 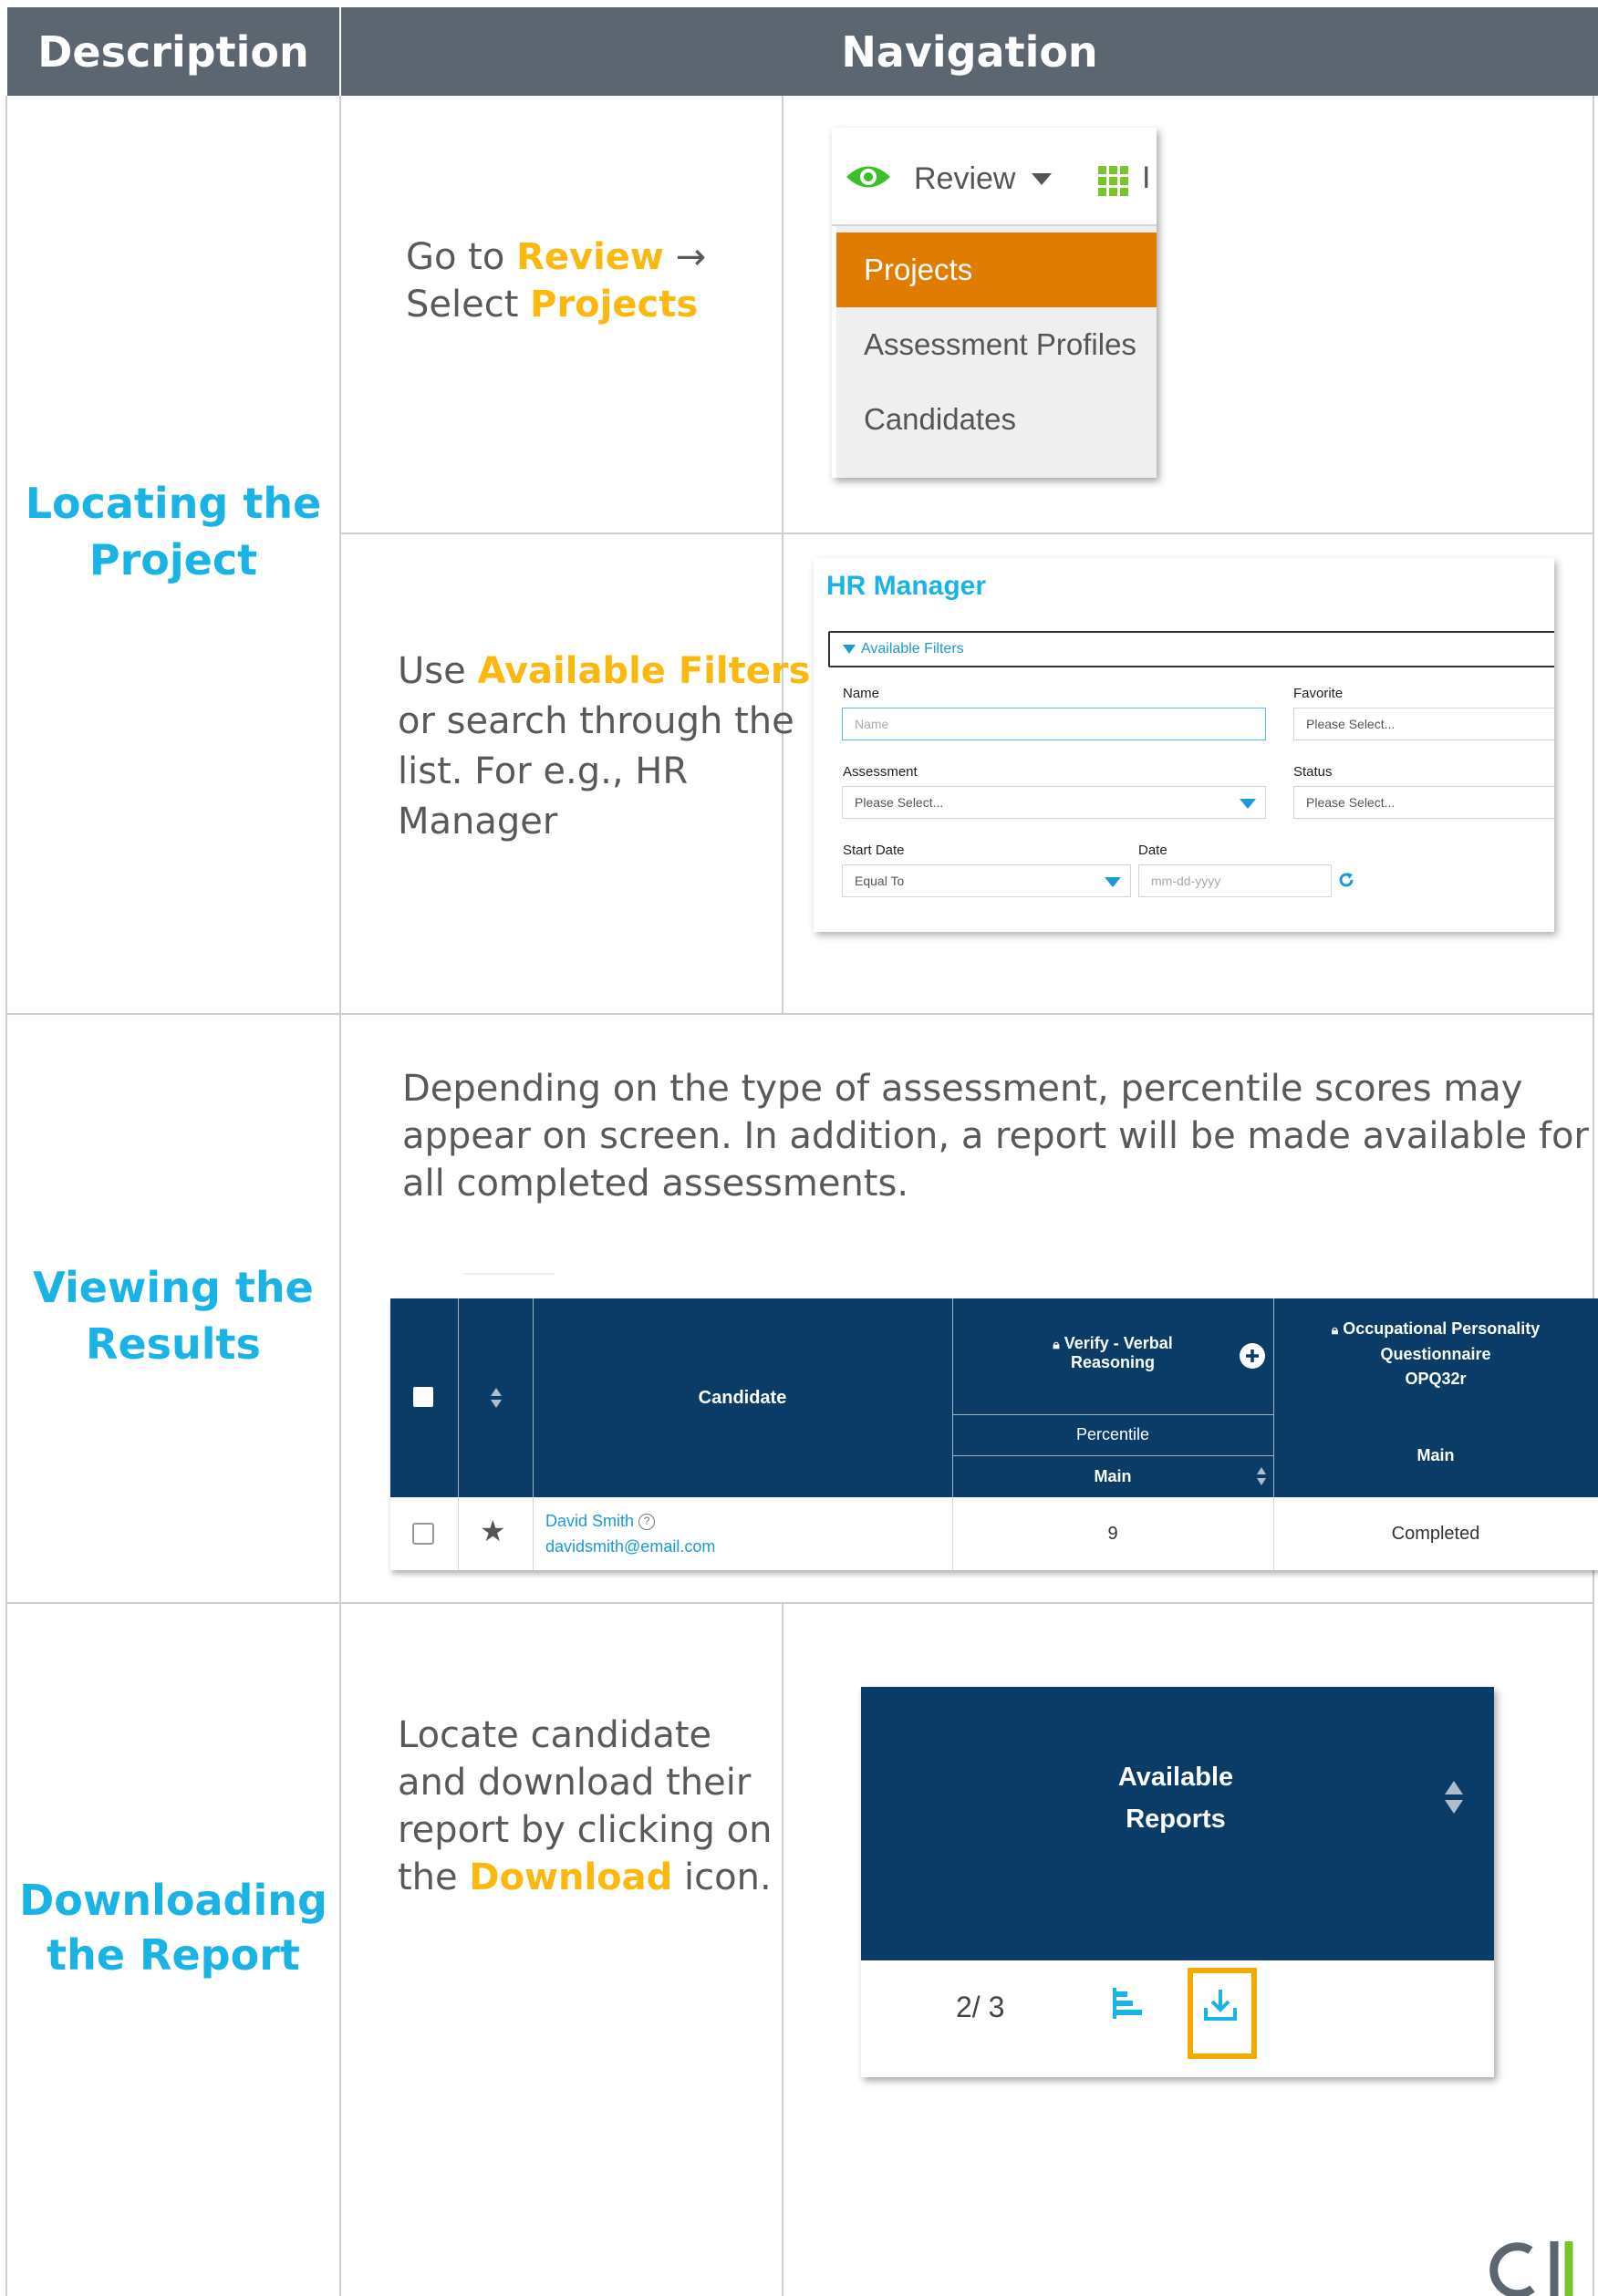 What do you see at coordinates (438, 671) in the screenshot?
I see `step2-text: Use` at bounding box center [438, 671].